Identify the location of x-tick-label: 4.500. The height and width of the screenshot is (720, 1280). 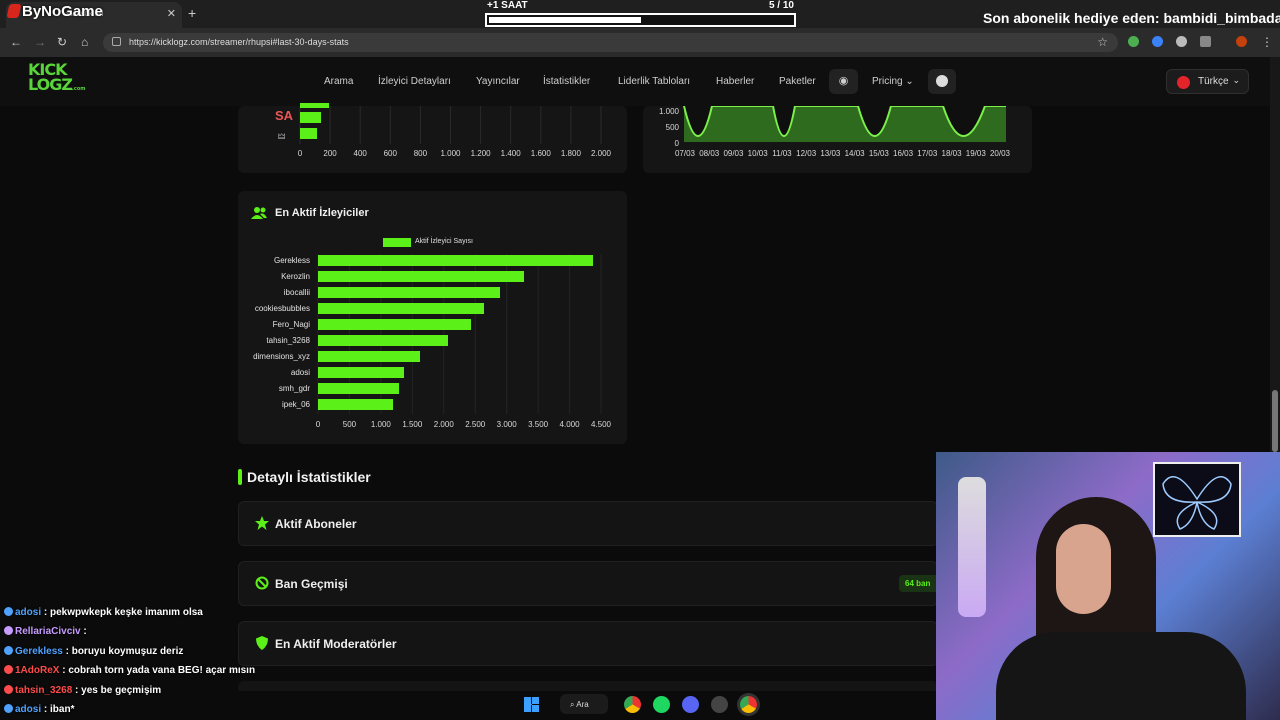
(601, 424).